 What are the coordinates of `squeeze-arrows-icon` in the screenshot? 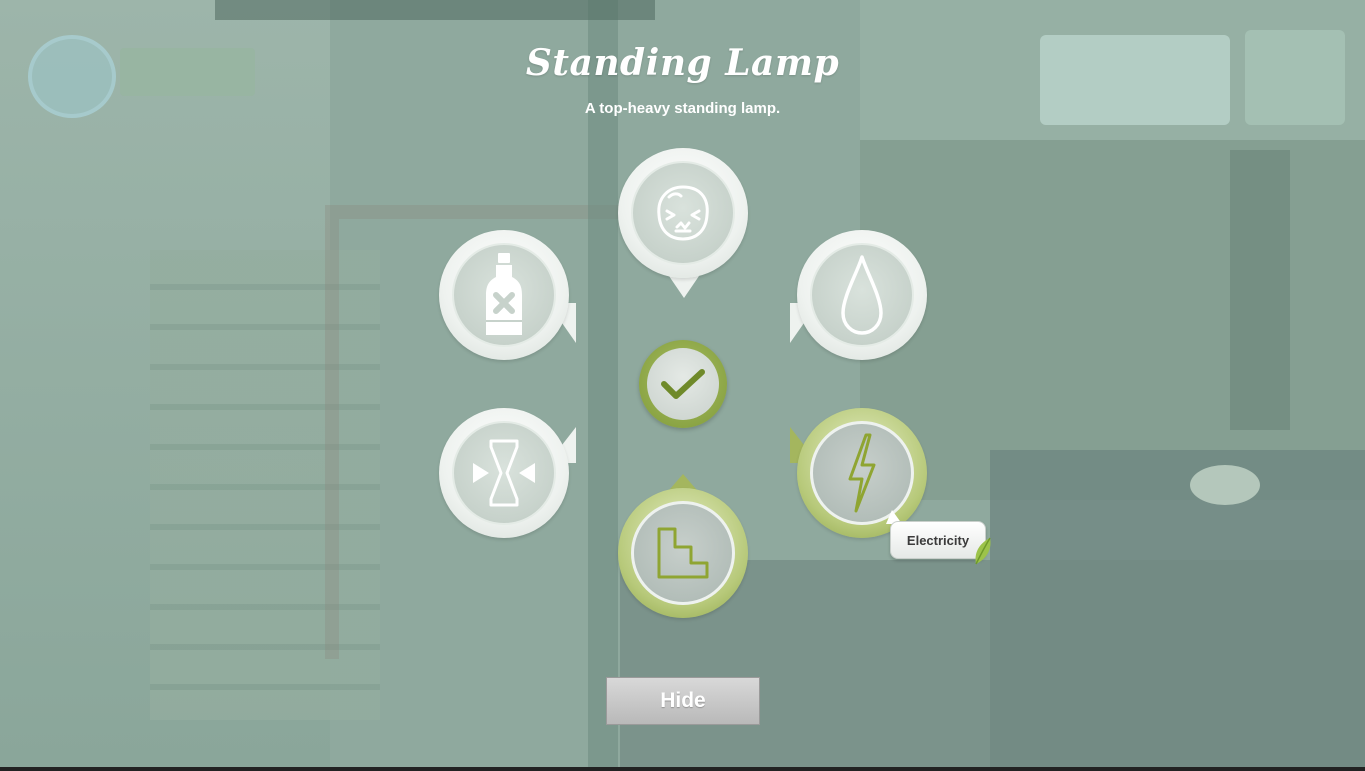 It's located at (504, 473).